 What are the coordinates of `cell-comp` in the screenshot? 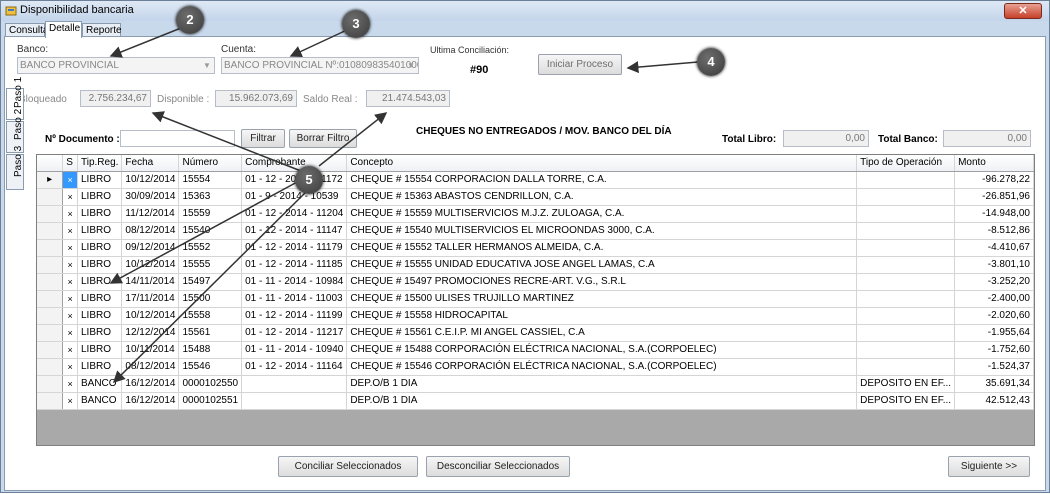 It's located at (294, 401).